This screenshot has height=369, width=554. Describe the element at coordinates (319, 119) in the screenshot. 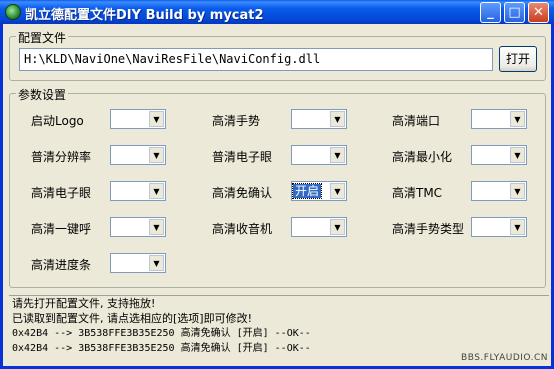

I see `param-select-hd-gesture: ▼` at that location.